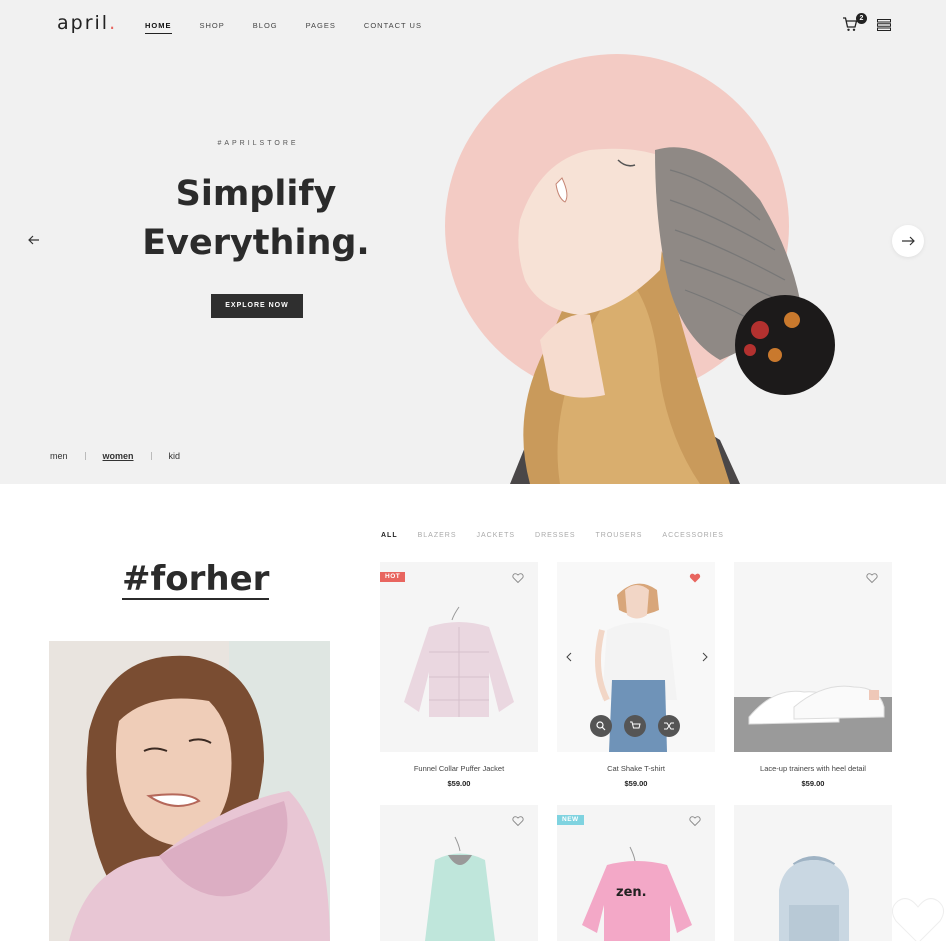 Image resolution: width=946 pixels, height=941 pixels. I want to click on gender-switcher: men women kid, so click(115, 456).